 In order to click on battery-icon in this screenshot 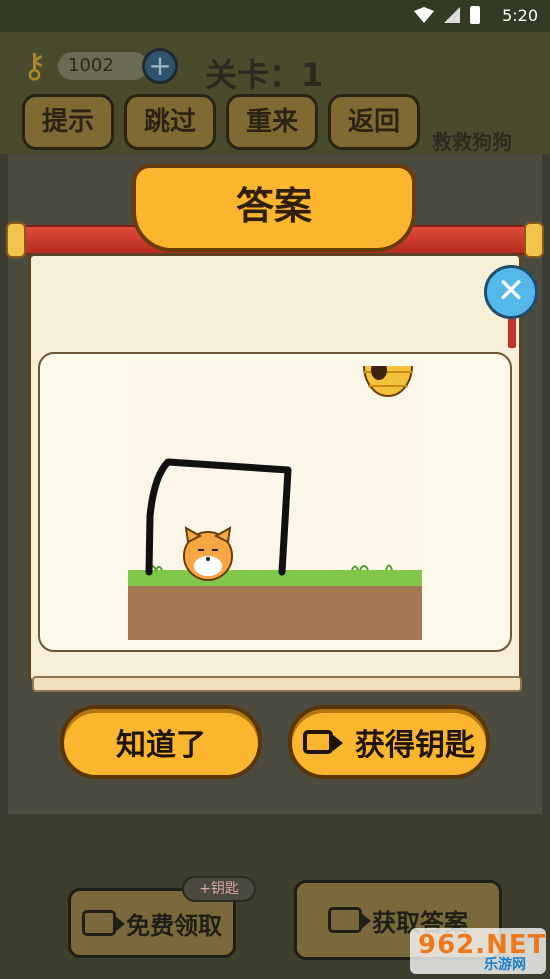, I will do `click(475, 15)`.